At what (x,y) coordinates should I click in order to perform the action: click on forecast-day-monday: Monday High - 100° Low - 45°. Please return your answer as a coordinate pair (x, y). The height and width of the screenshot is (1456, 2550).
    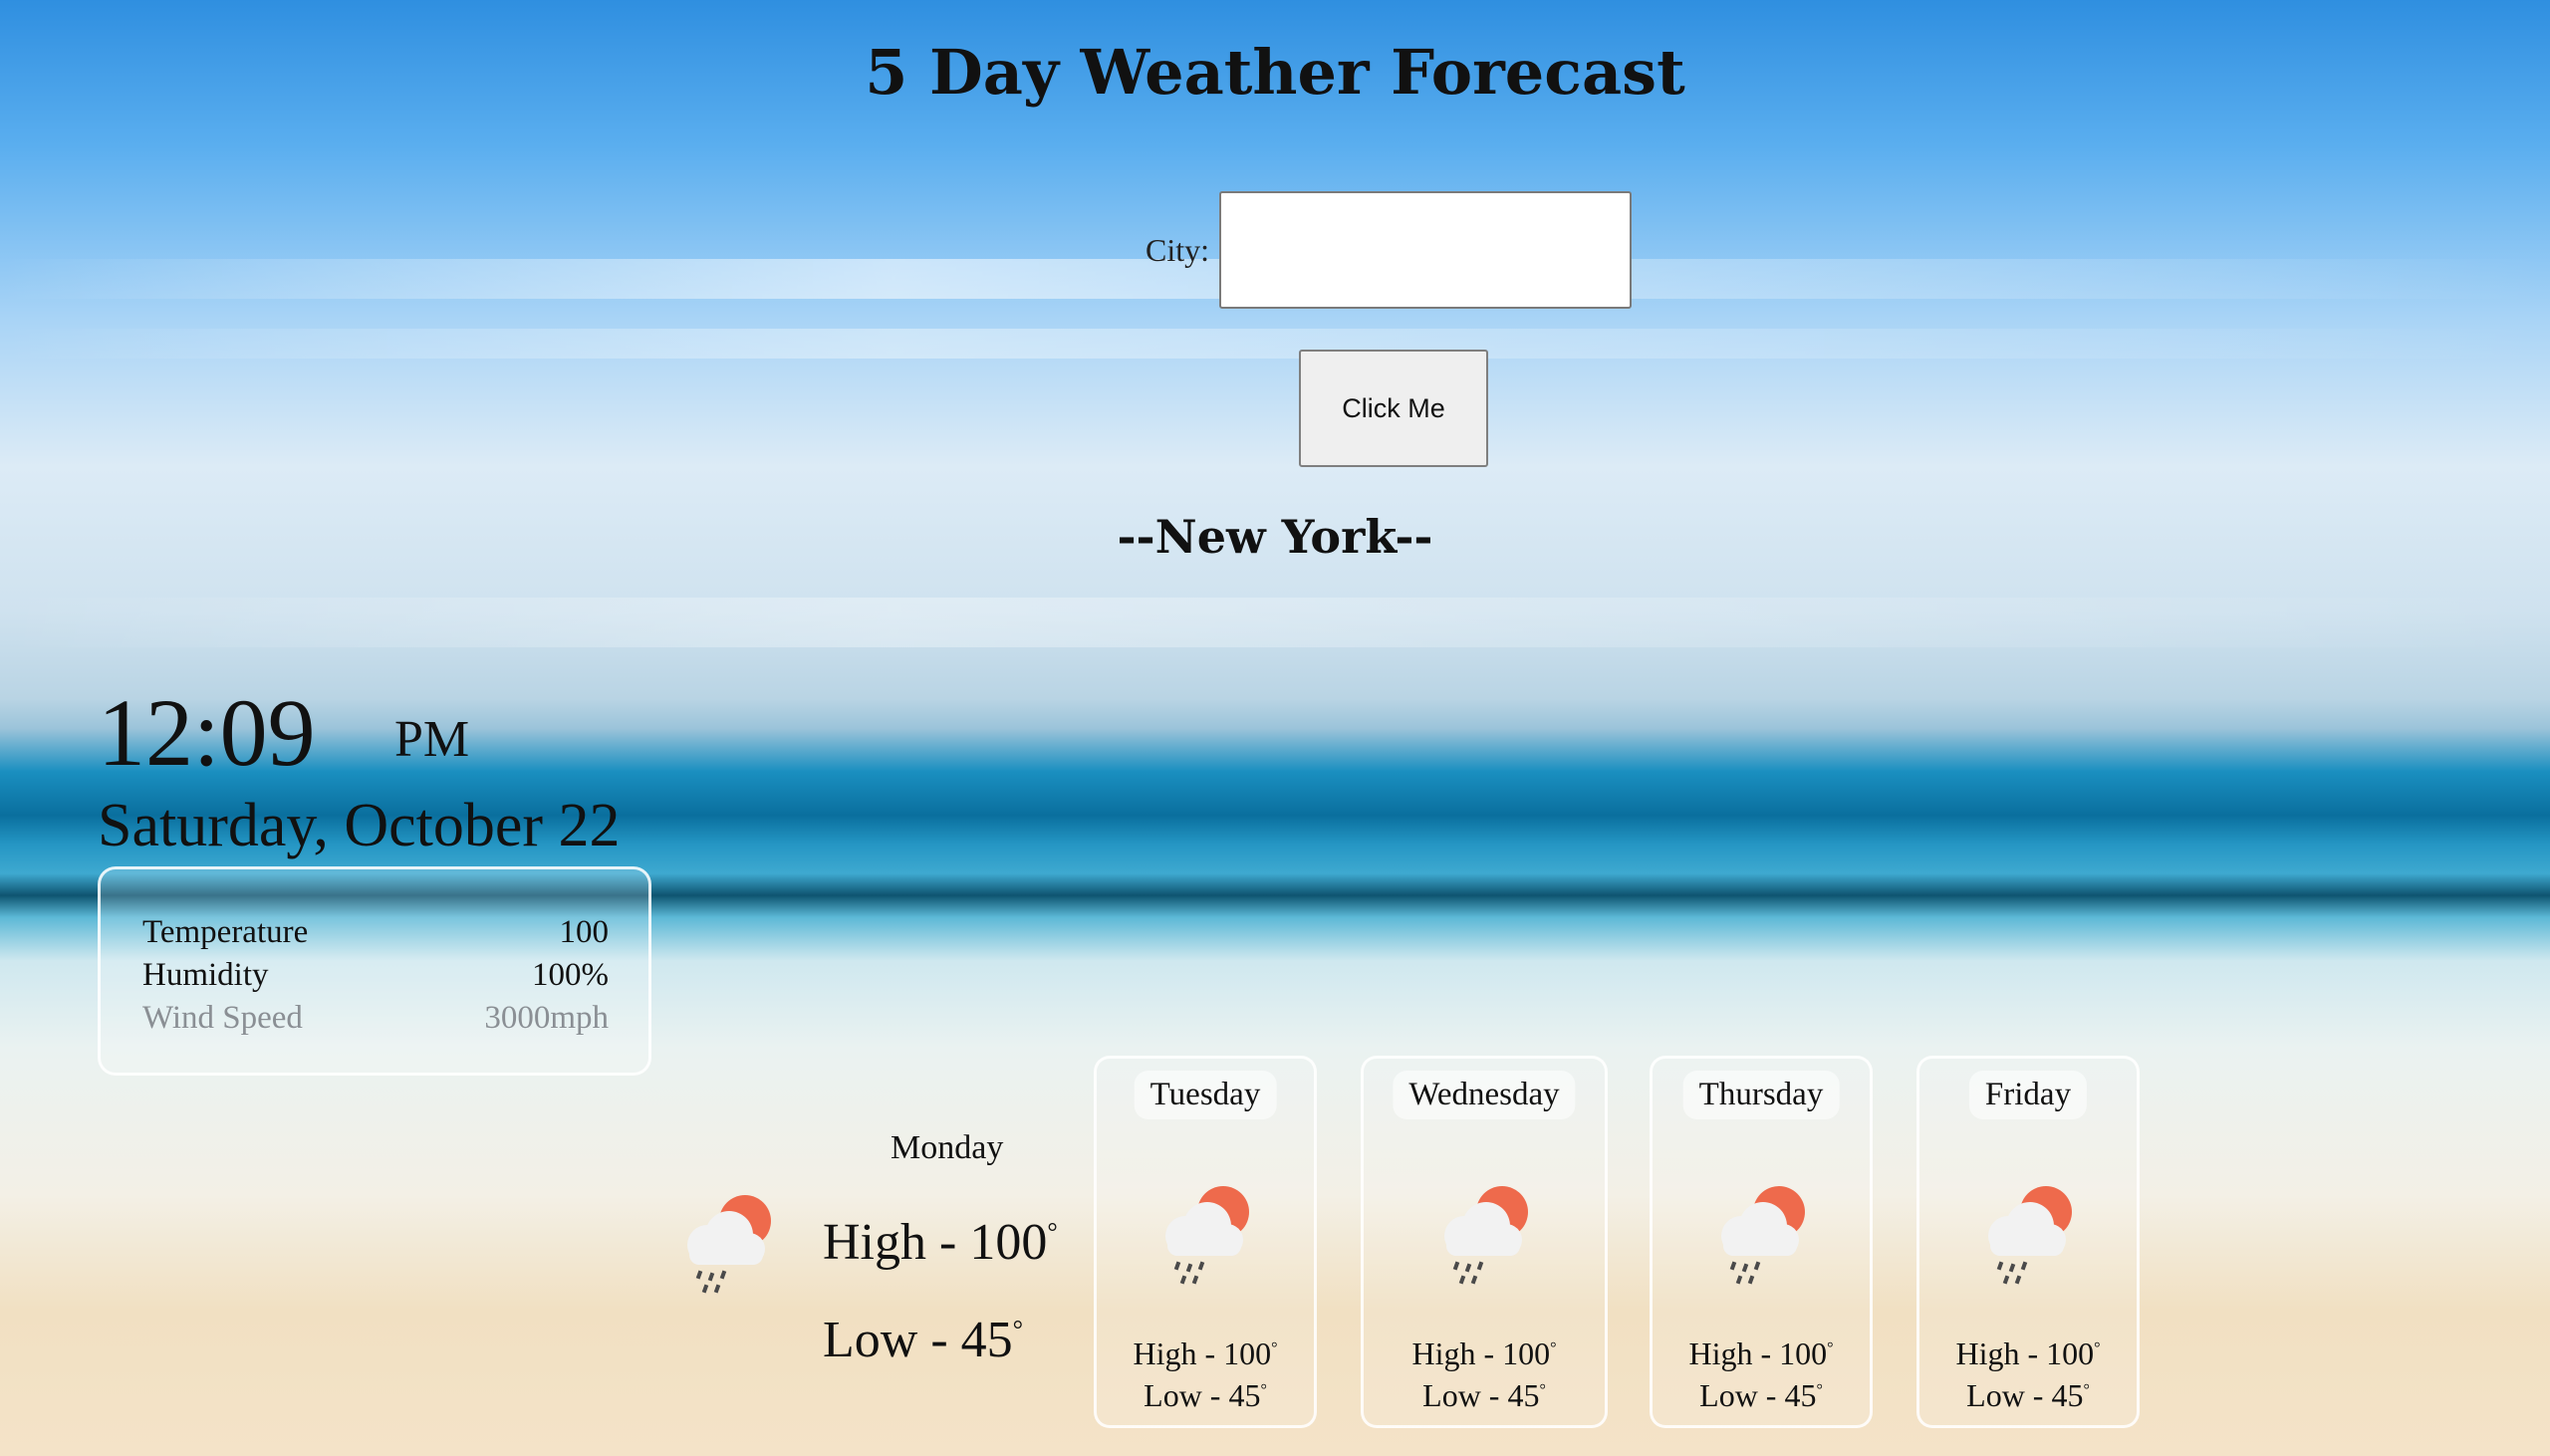
    Looking at the image, I should click on (876, 1246).